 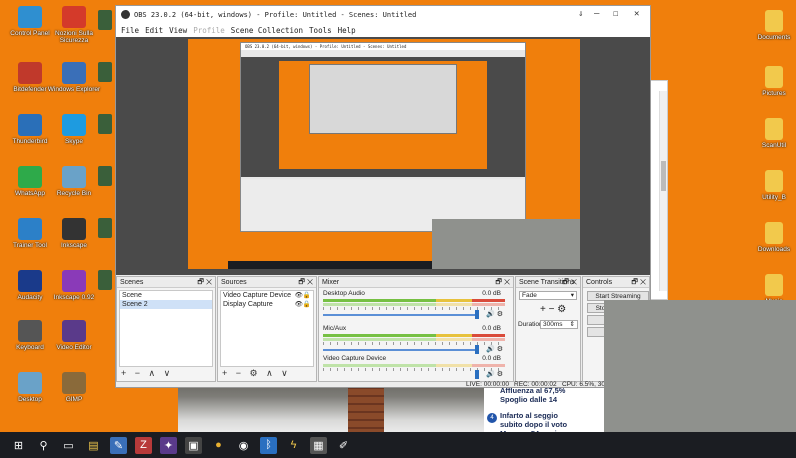 I want to click on desktop-icon: Nozioni Sulla Sicurezza, so click(x=74, y=25).